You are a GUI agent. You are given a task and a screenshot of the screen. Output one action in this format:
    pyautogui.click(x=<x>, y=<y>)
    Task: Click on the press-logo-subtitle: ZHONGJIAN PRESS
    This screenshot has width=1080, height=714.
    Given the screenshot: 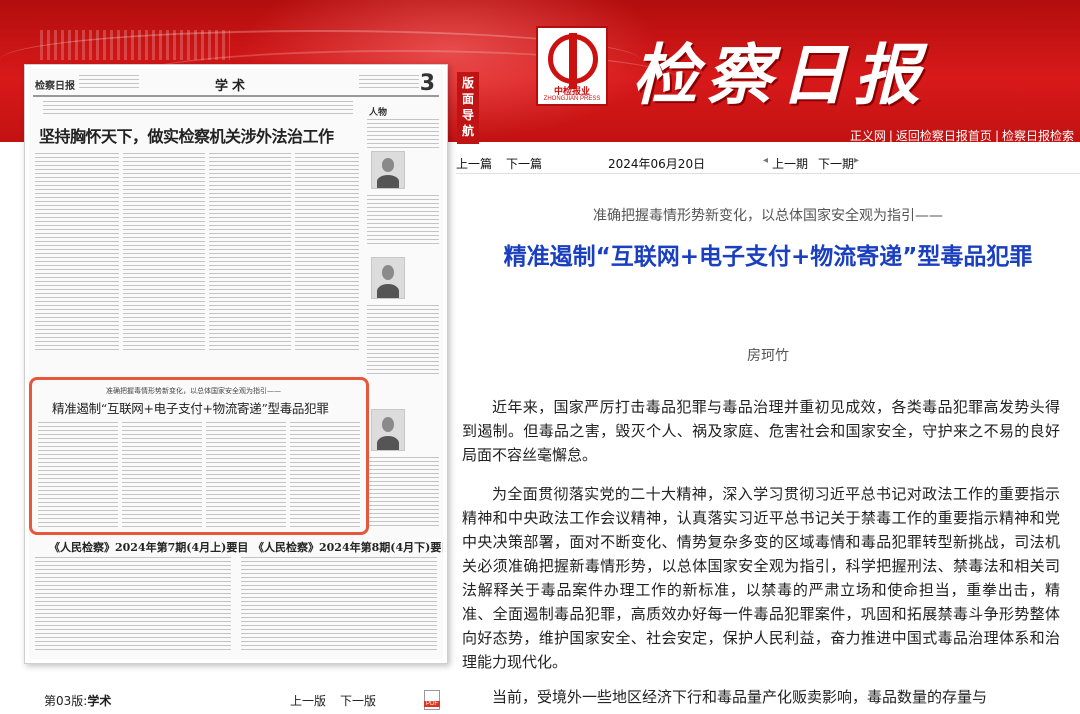 What is the action you would take?
    pyautogui.click(x=572, y=99)
    